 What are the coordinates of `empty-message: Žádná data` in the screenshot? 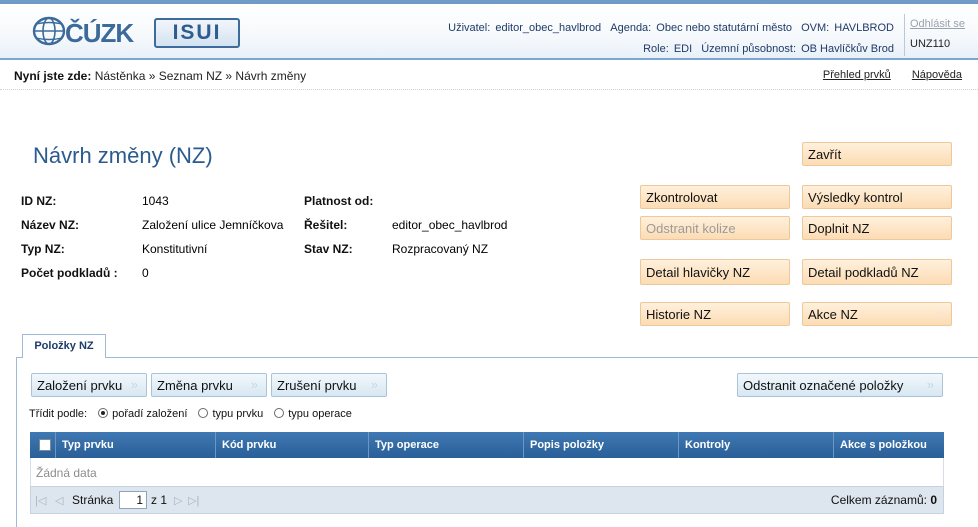 It's located at (66, 473).